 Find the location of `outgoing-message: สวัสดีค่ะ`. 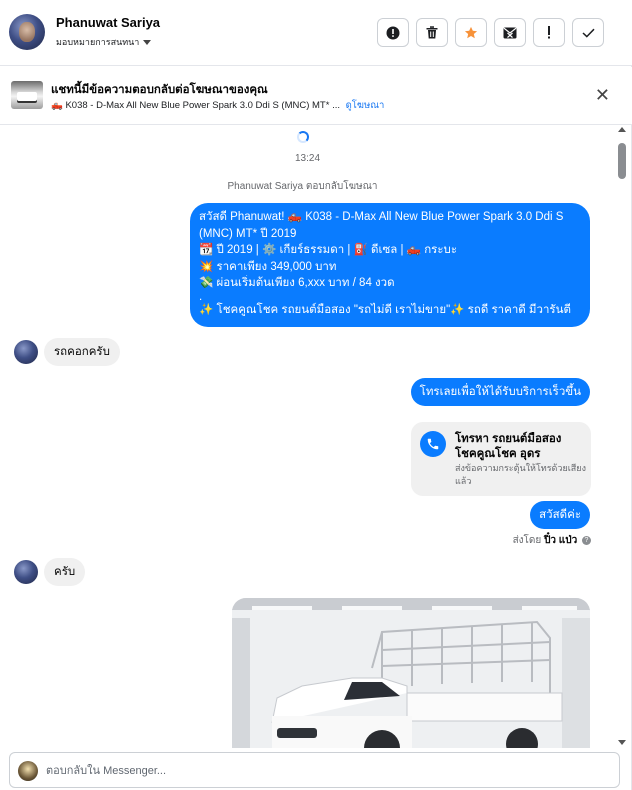

outgoing-message: สวัสดีค่ะ is located at coordinates (560, 515).